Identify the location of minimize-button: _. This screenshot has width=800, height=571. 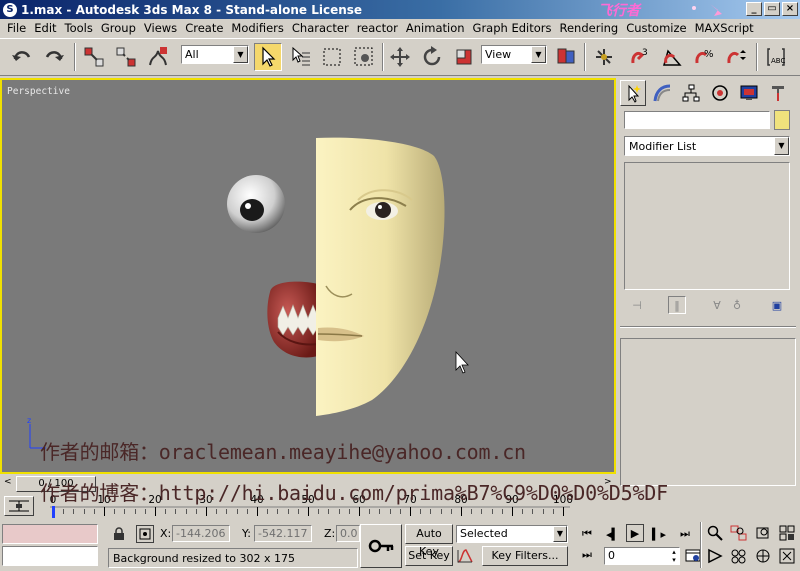
(754, 9).